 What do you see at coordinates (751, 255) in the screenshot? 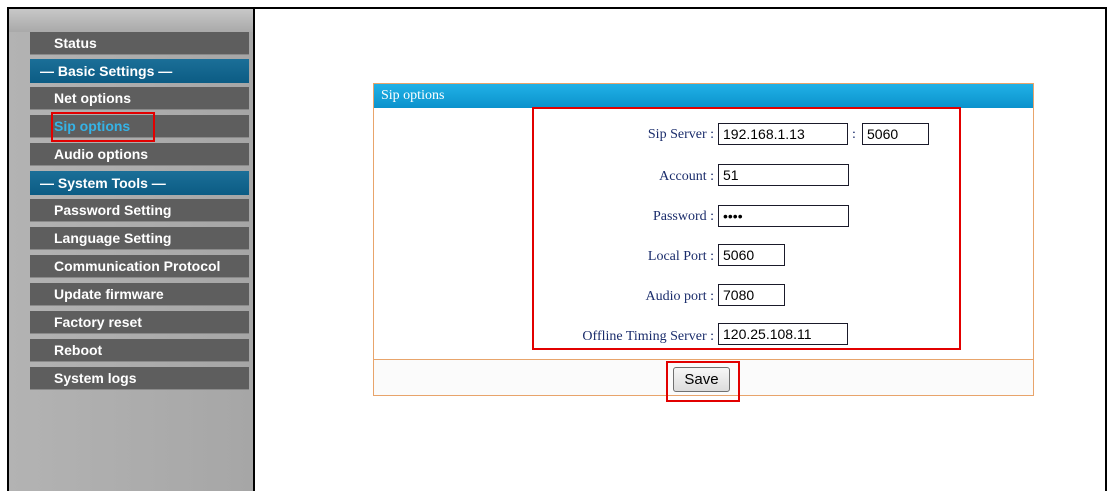
I see `local-port-input` at bounding box center [751, 255].